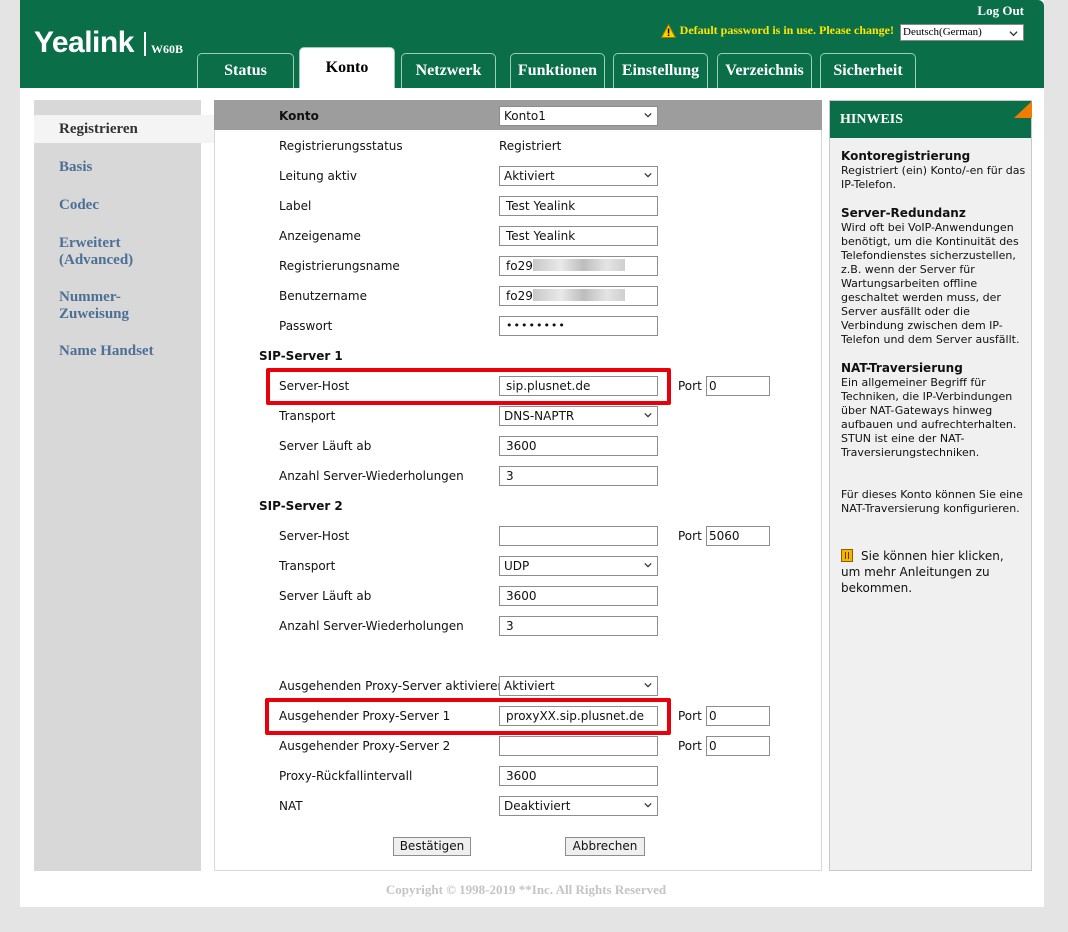 Image resolution: width=1068 pixels, height=932 pixels. What do you see at coordinates (307, 566) in the screenshot?
I see `sip2-transport-label: Transport` at bounding box center [307, 566].